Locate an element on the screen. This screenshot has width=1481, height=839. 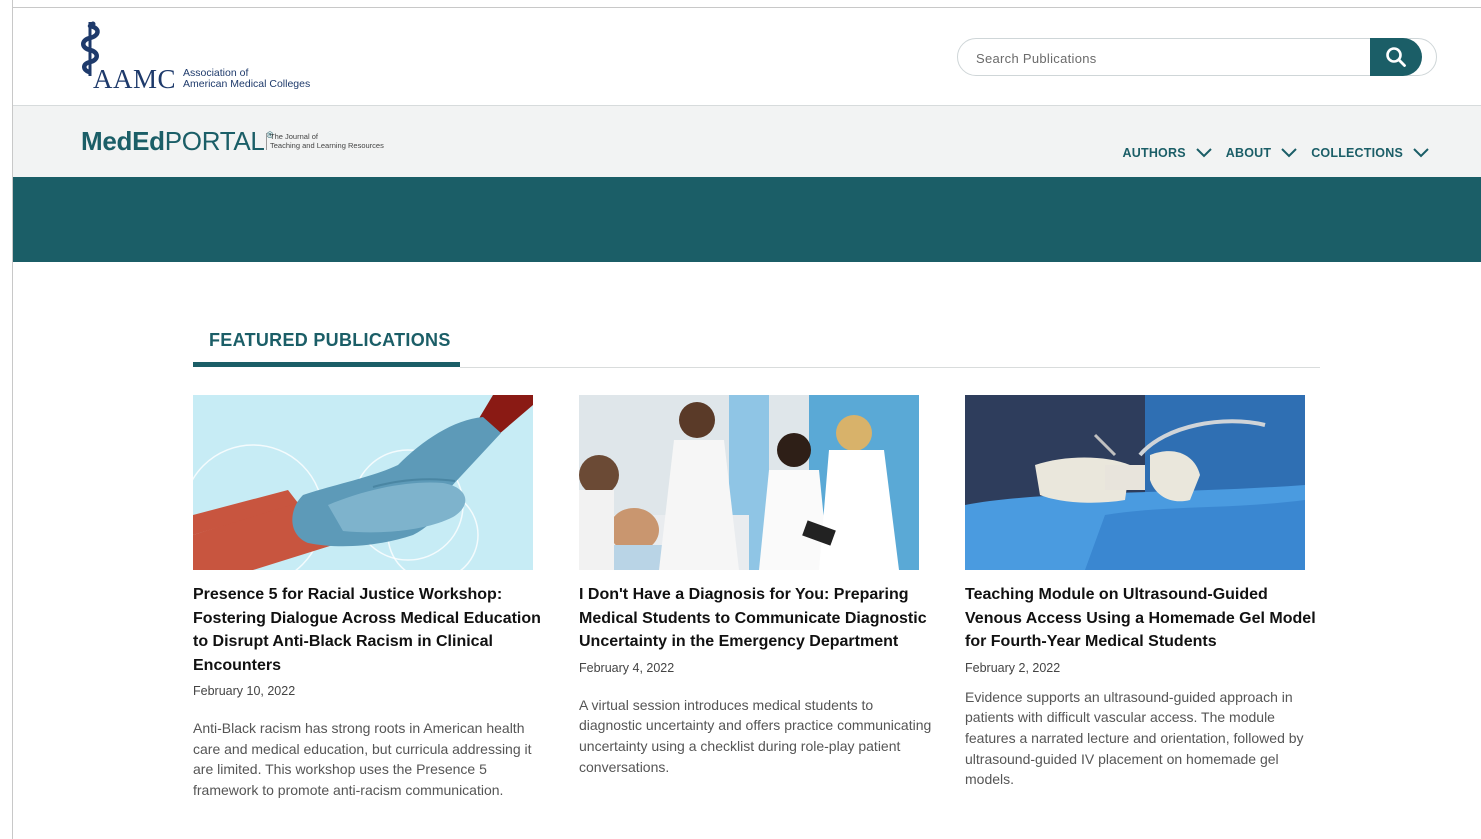
card-date: February 10, 2022 is located at coordinates (244, 691).